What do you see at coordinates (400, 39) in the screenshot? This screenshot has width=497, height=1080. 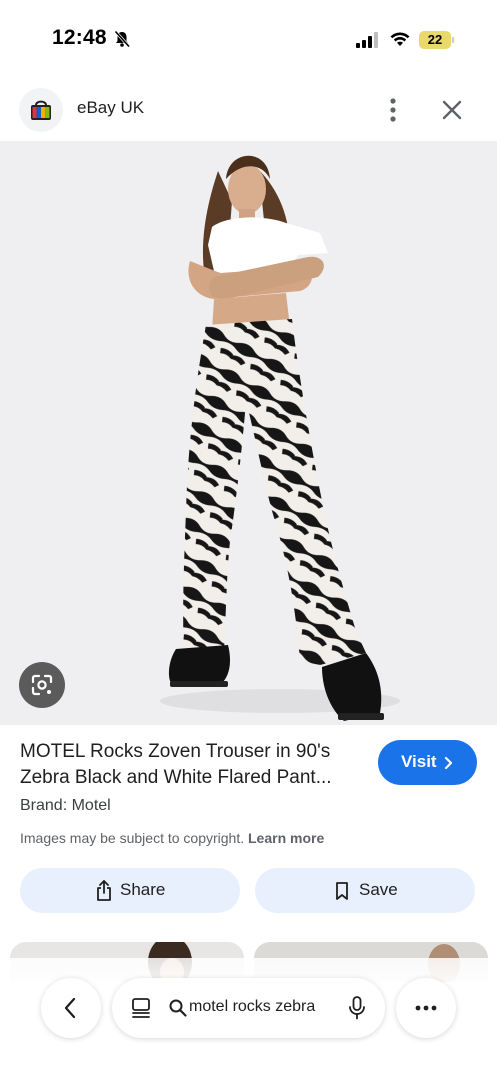 I see `wifi-icon` at bounding box center [400, 39].